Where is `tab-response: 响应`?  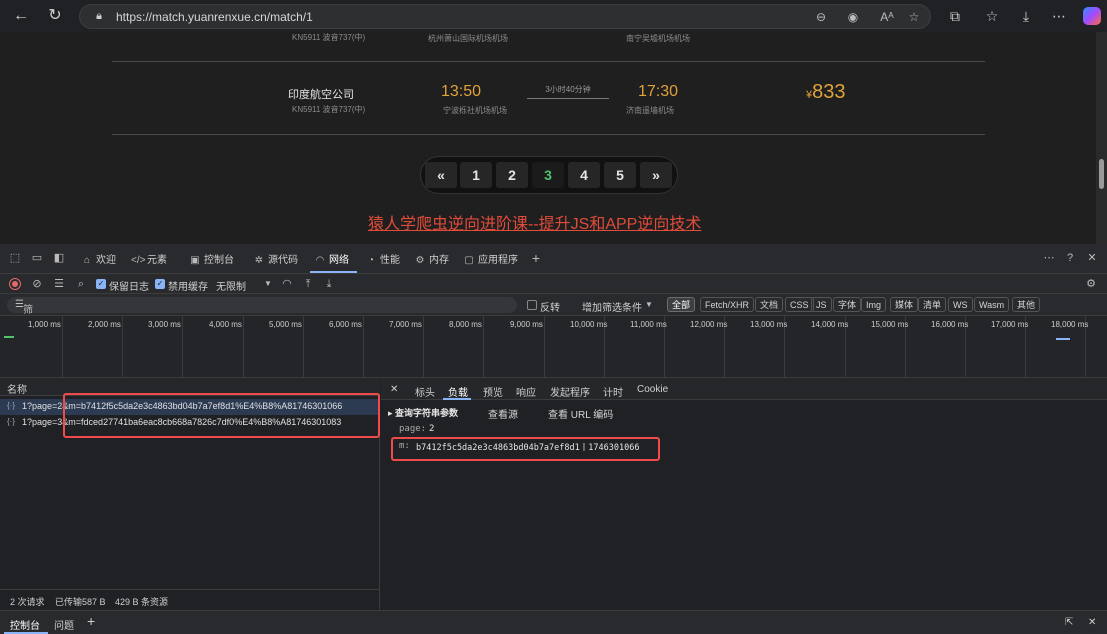 tab-response: 响应 is located at coordinates (526, 391).